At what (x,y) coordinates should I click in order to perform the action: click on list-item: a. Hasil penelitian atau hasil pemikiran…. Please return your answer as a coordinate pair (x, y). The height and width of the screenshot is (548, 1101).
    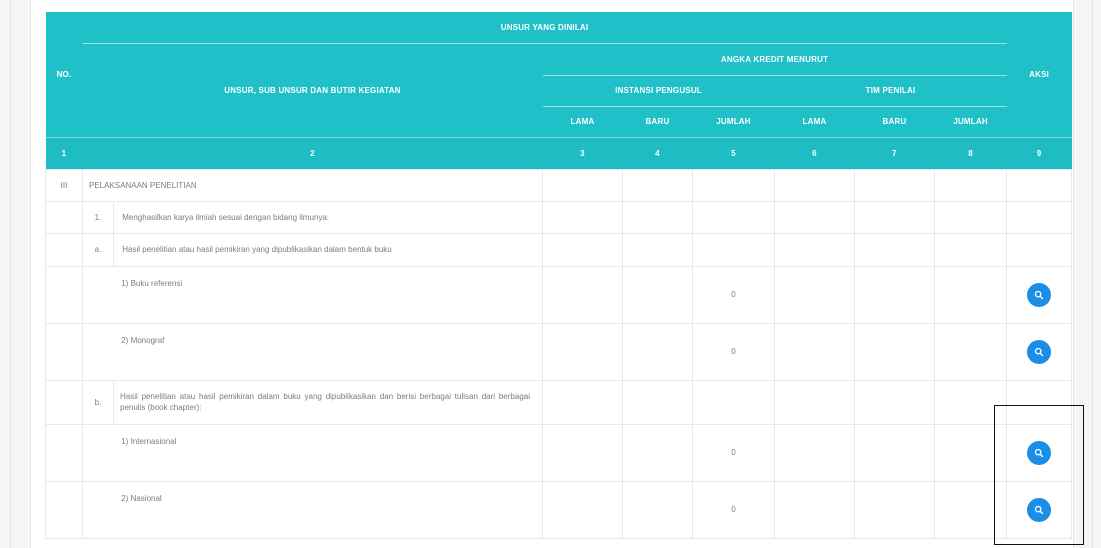
    Looking at the image, I should click on (312, 249).